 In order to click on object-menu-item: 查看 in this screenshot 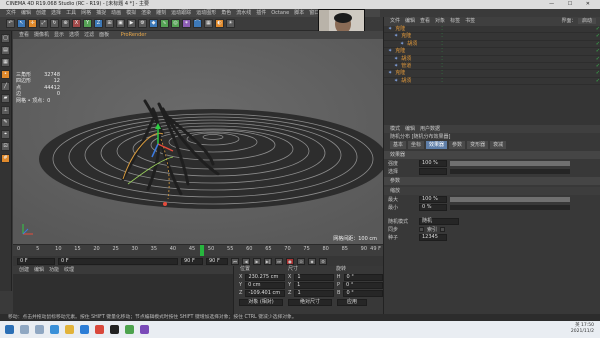, I will do `click(425, 21)`.